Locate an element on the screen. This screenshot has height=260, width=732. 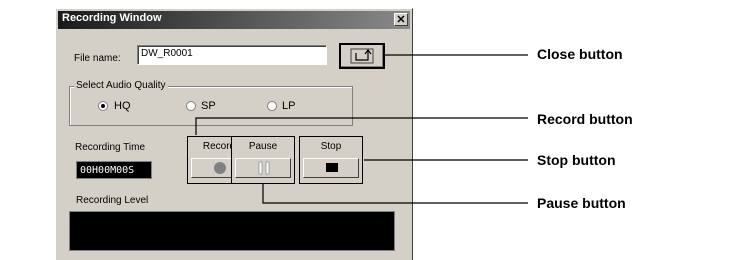
stop-icon is located at coordinates (332, 167).